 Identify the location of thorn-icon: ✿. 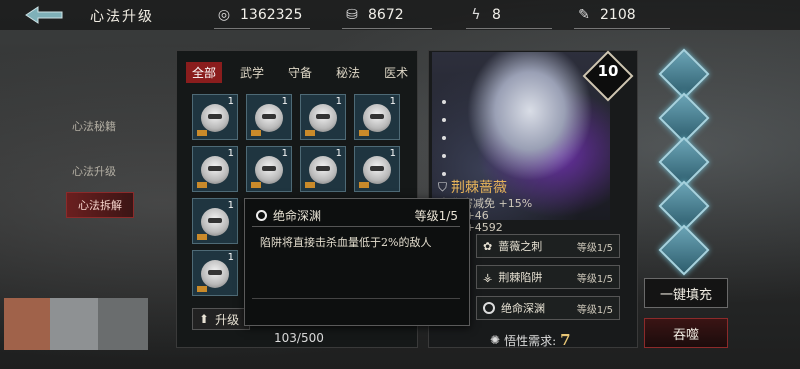
(488, 246).